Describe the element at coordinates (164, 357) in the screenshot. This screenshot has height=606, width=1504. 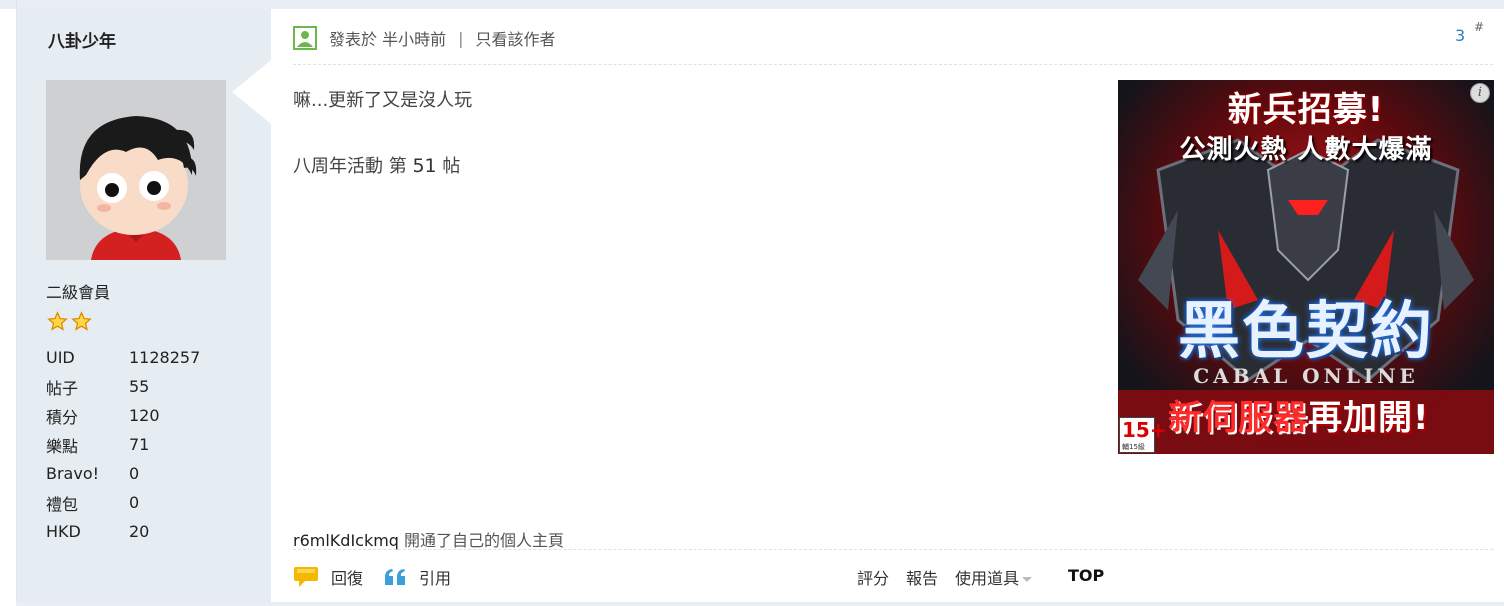
I see `stat-value: 1128257` at that location.